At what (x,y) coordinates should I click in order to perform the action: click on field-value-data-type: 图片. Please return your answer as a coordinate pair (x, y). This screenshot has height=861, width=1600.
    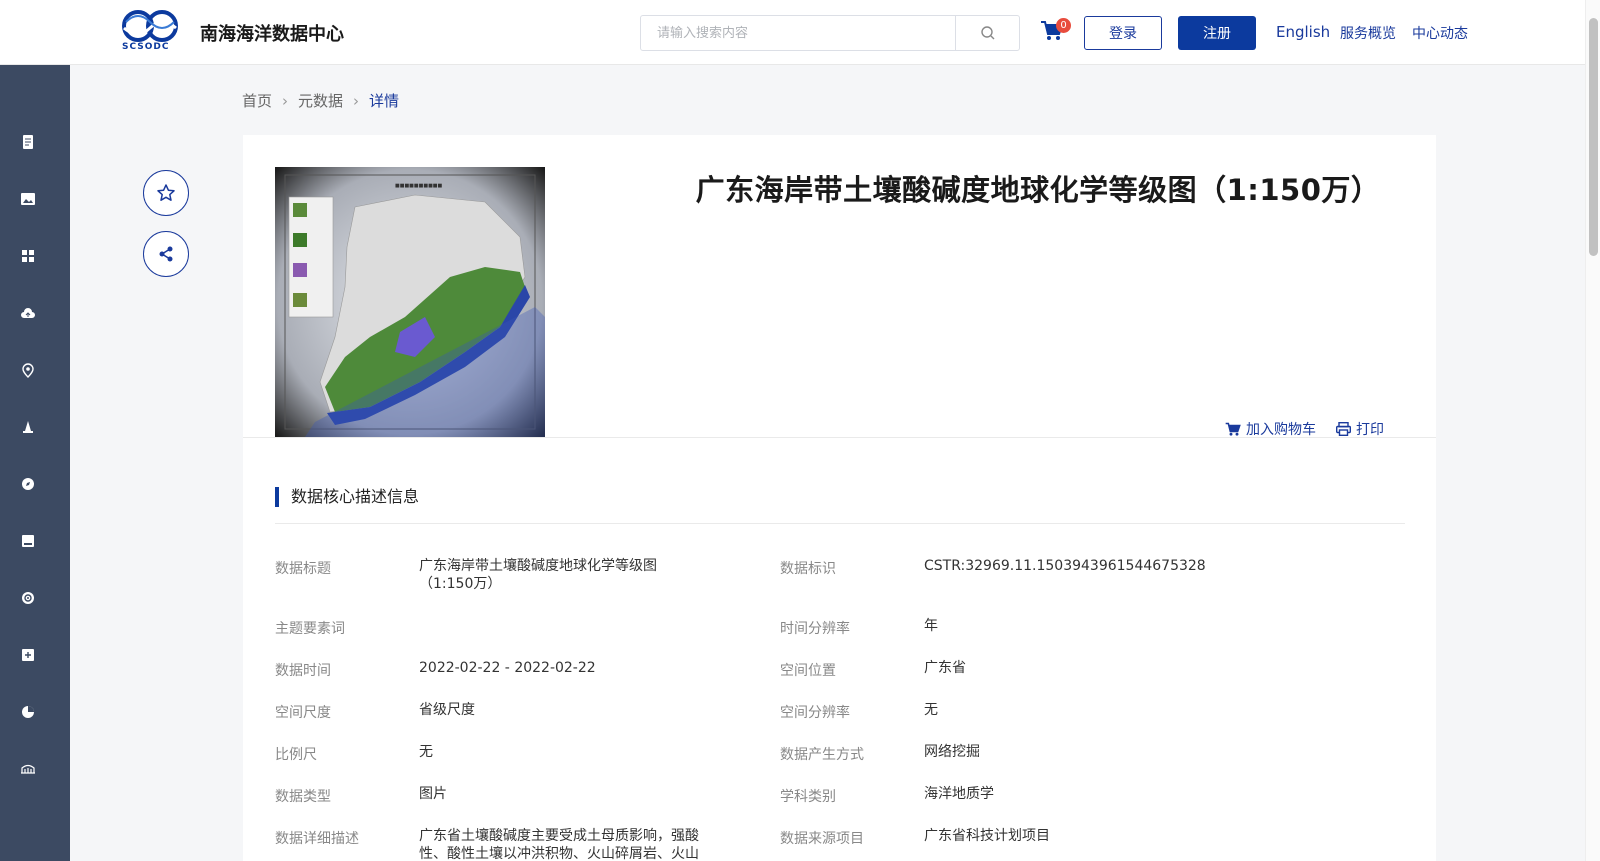
    Looking at the image, I should click on (433, 794).